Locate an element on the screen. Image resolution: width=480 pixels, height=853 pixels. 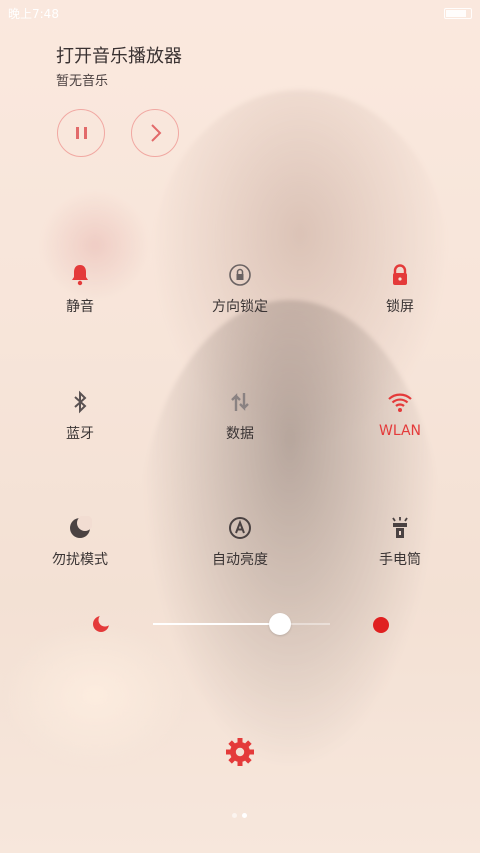
tile-label: 手电筒 is located at coordinates (400, 560).